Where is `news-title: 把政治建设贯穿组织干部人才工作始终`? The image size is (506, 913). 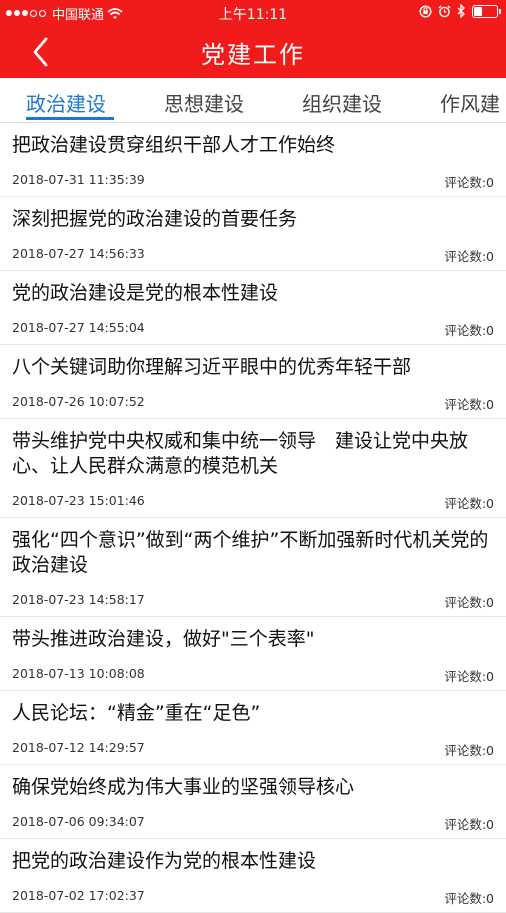 news-title: 把政治建设贯穿组织干部人才工作始终 is located at coordinates (174, 145).